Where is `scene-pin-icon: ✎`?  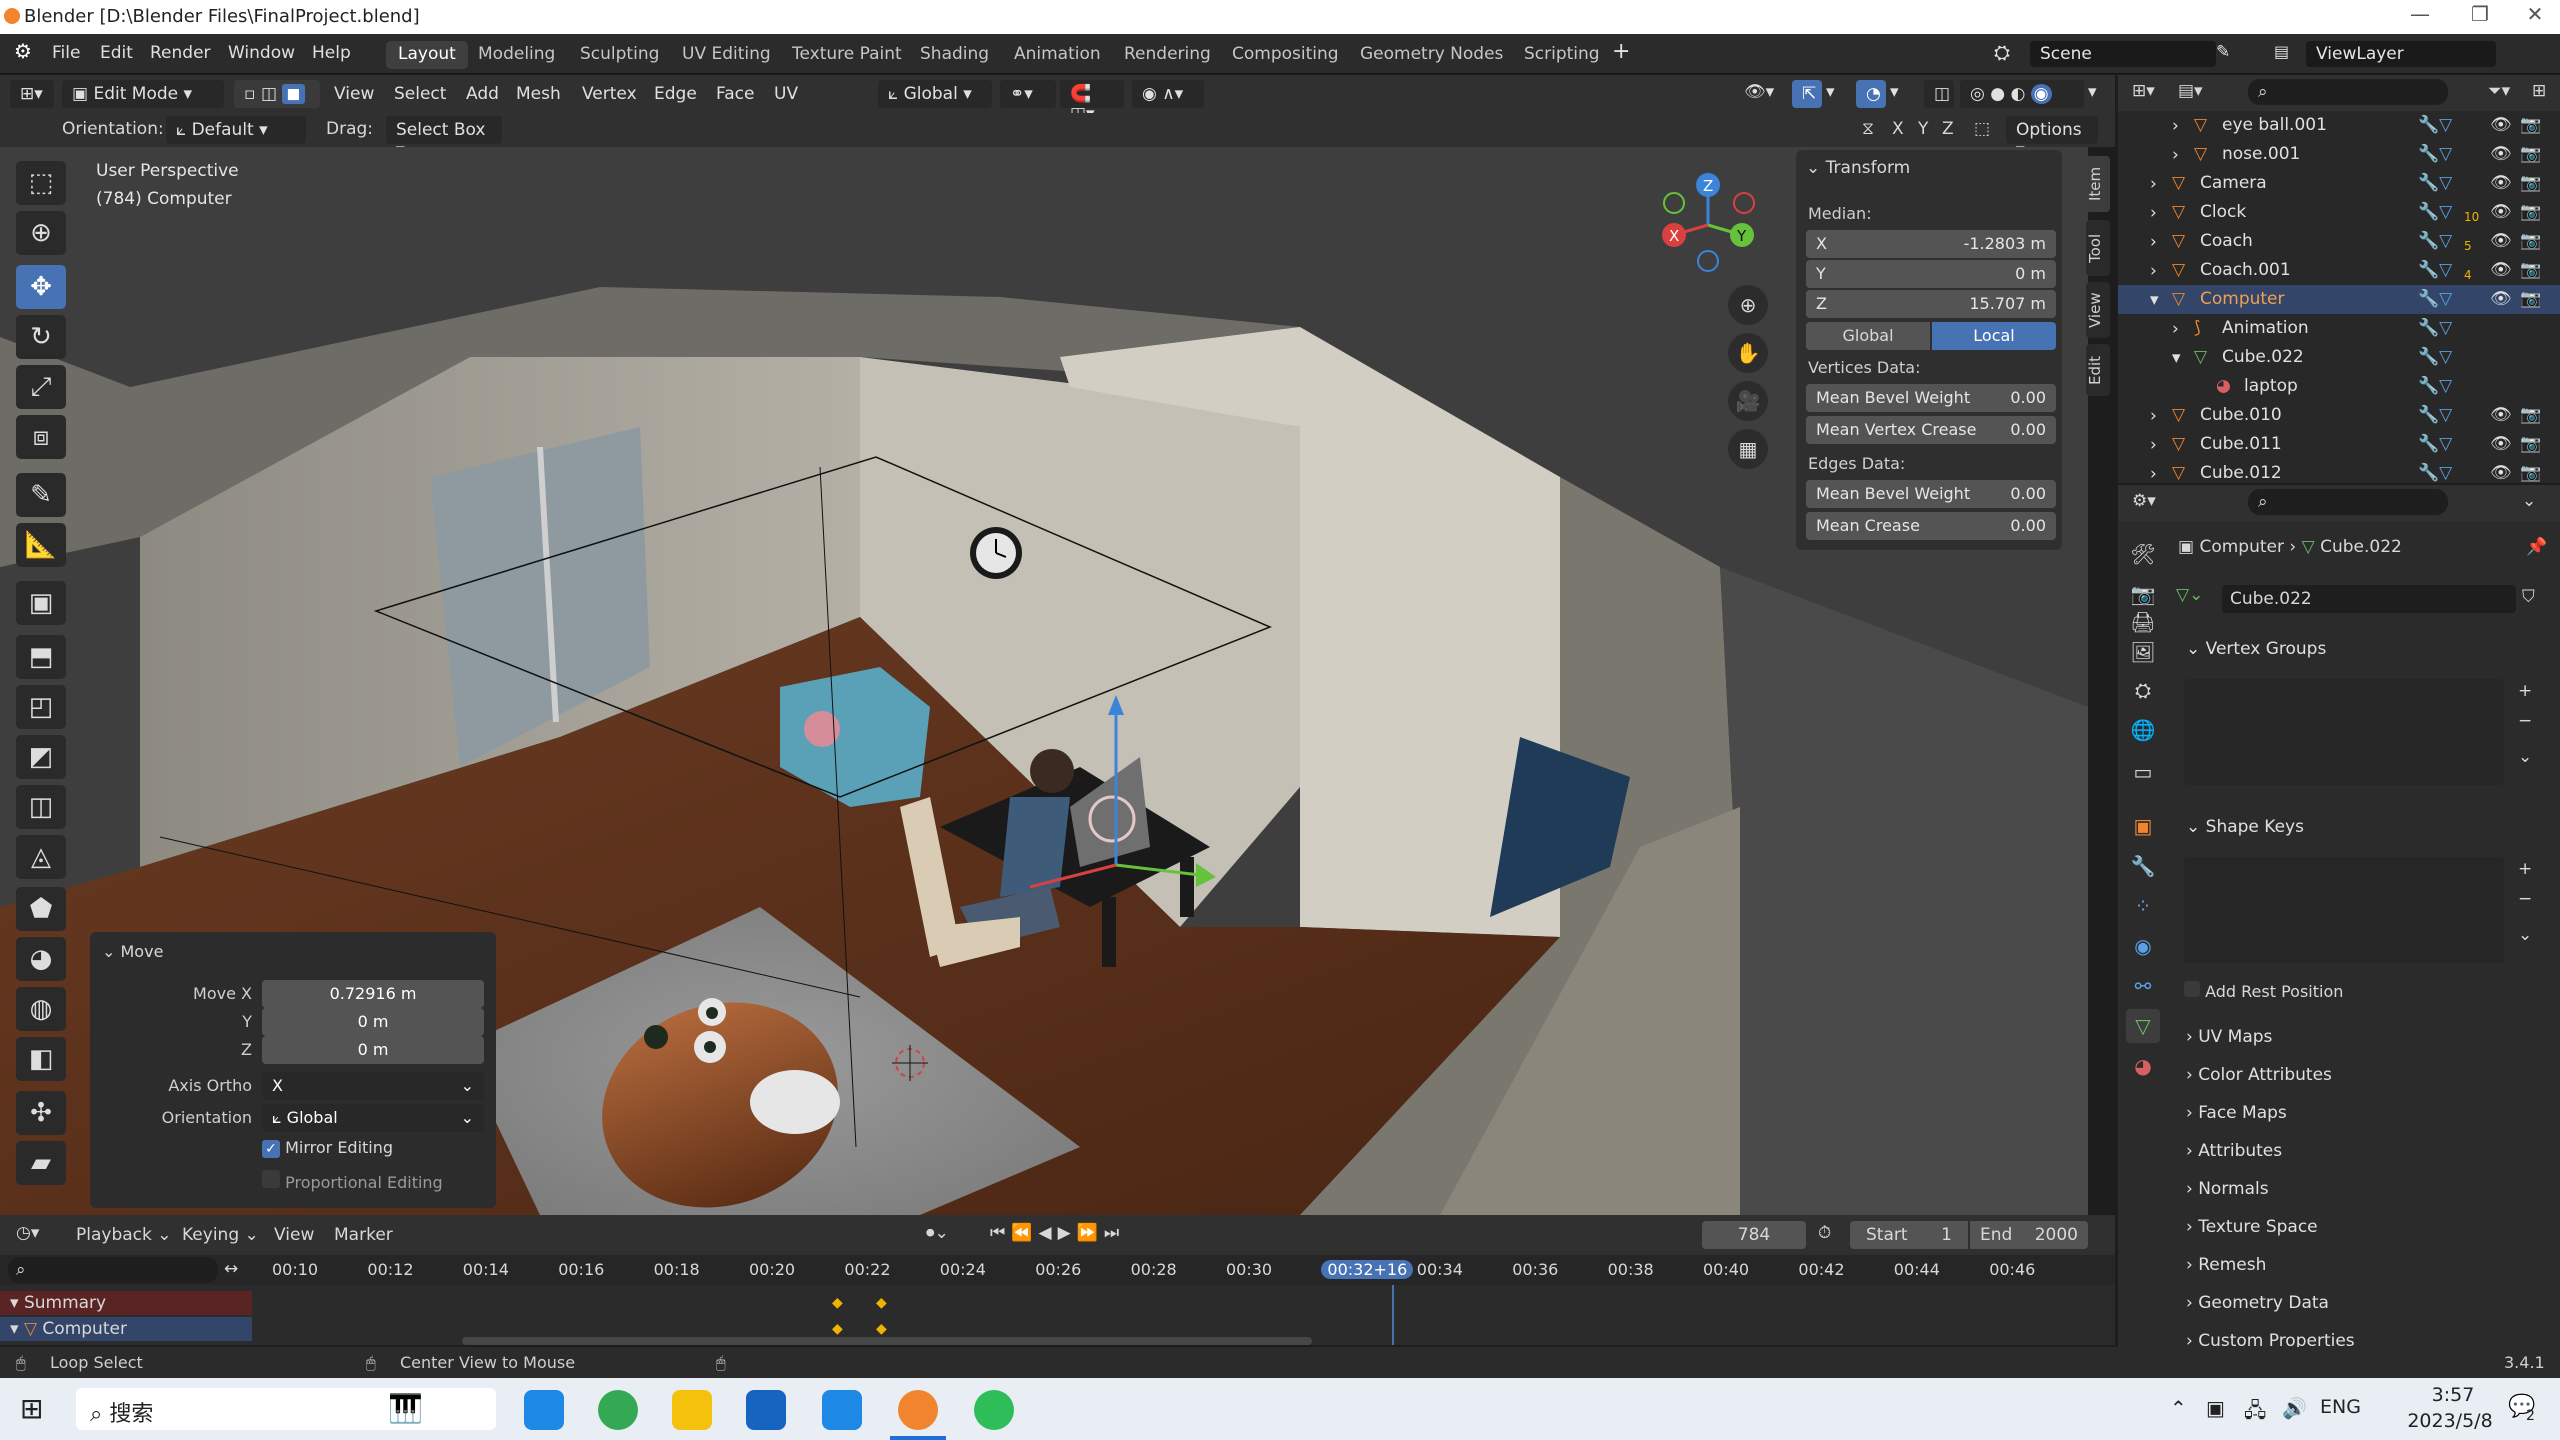
scene-pin-icon: ✎ is located at coordinates (2223, 52).